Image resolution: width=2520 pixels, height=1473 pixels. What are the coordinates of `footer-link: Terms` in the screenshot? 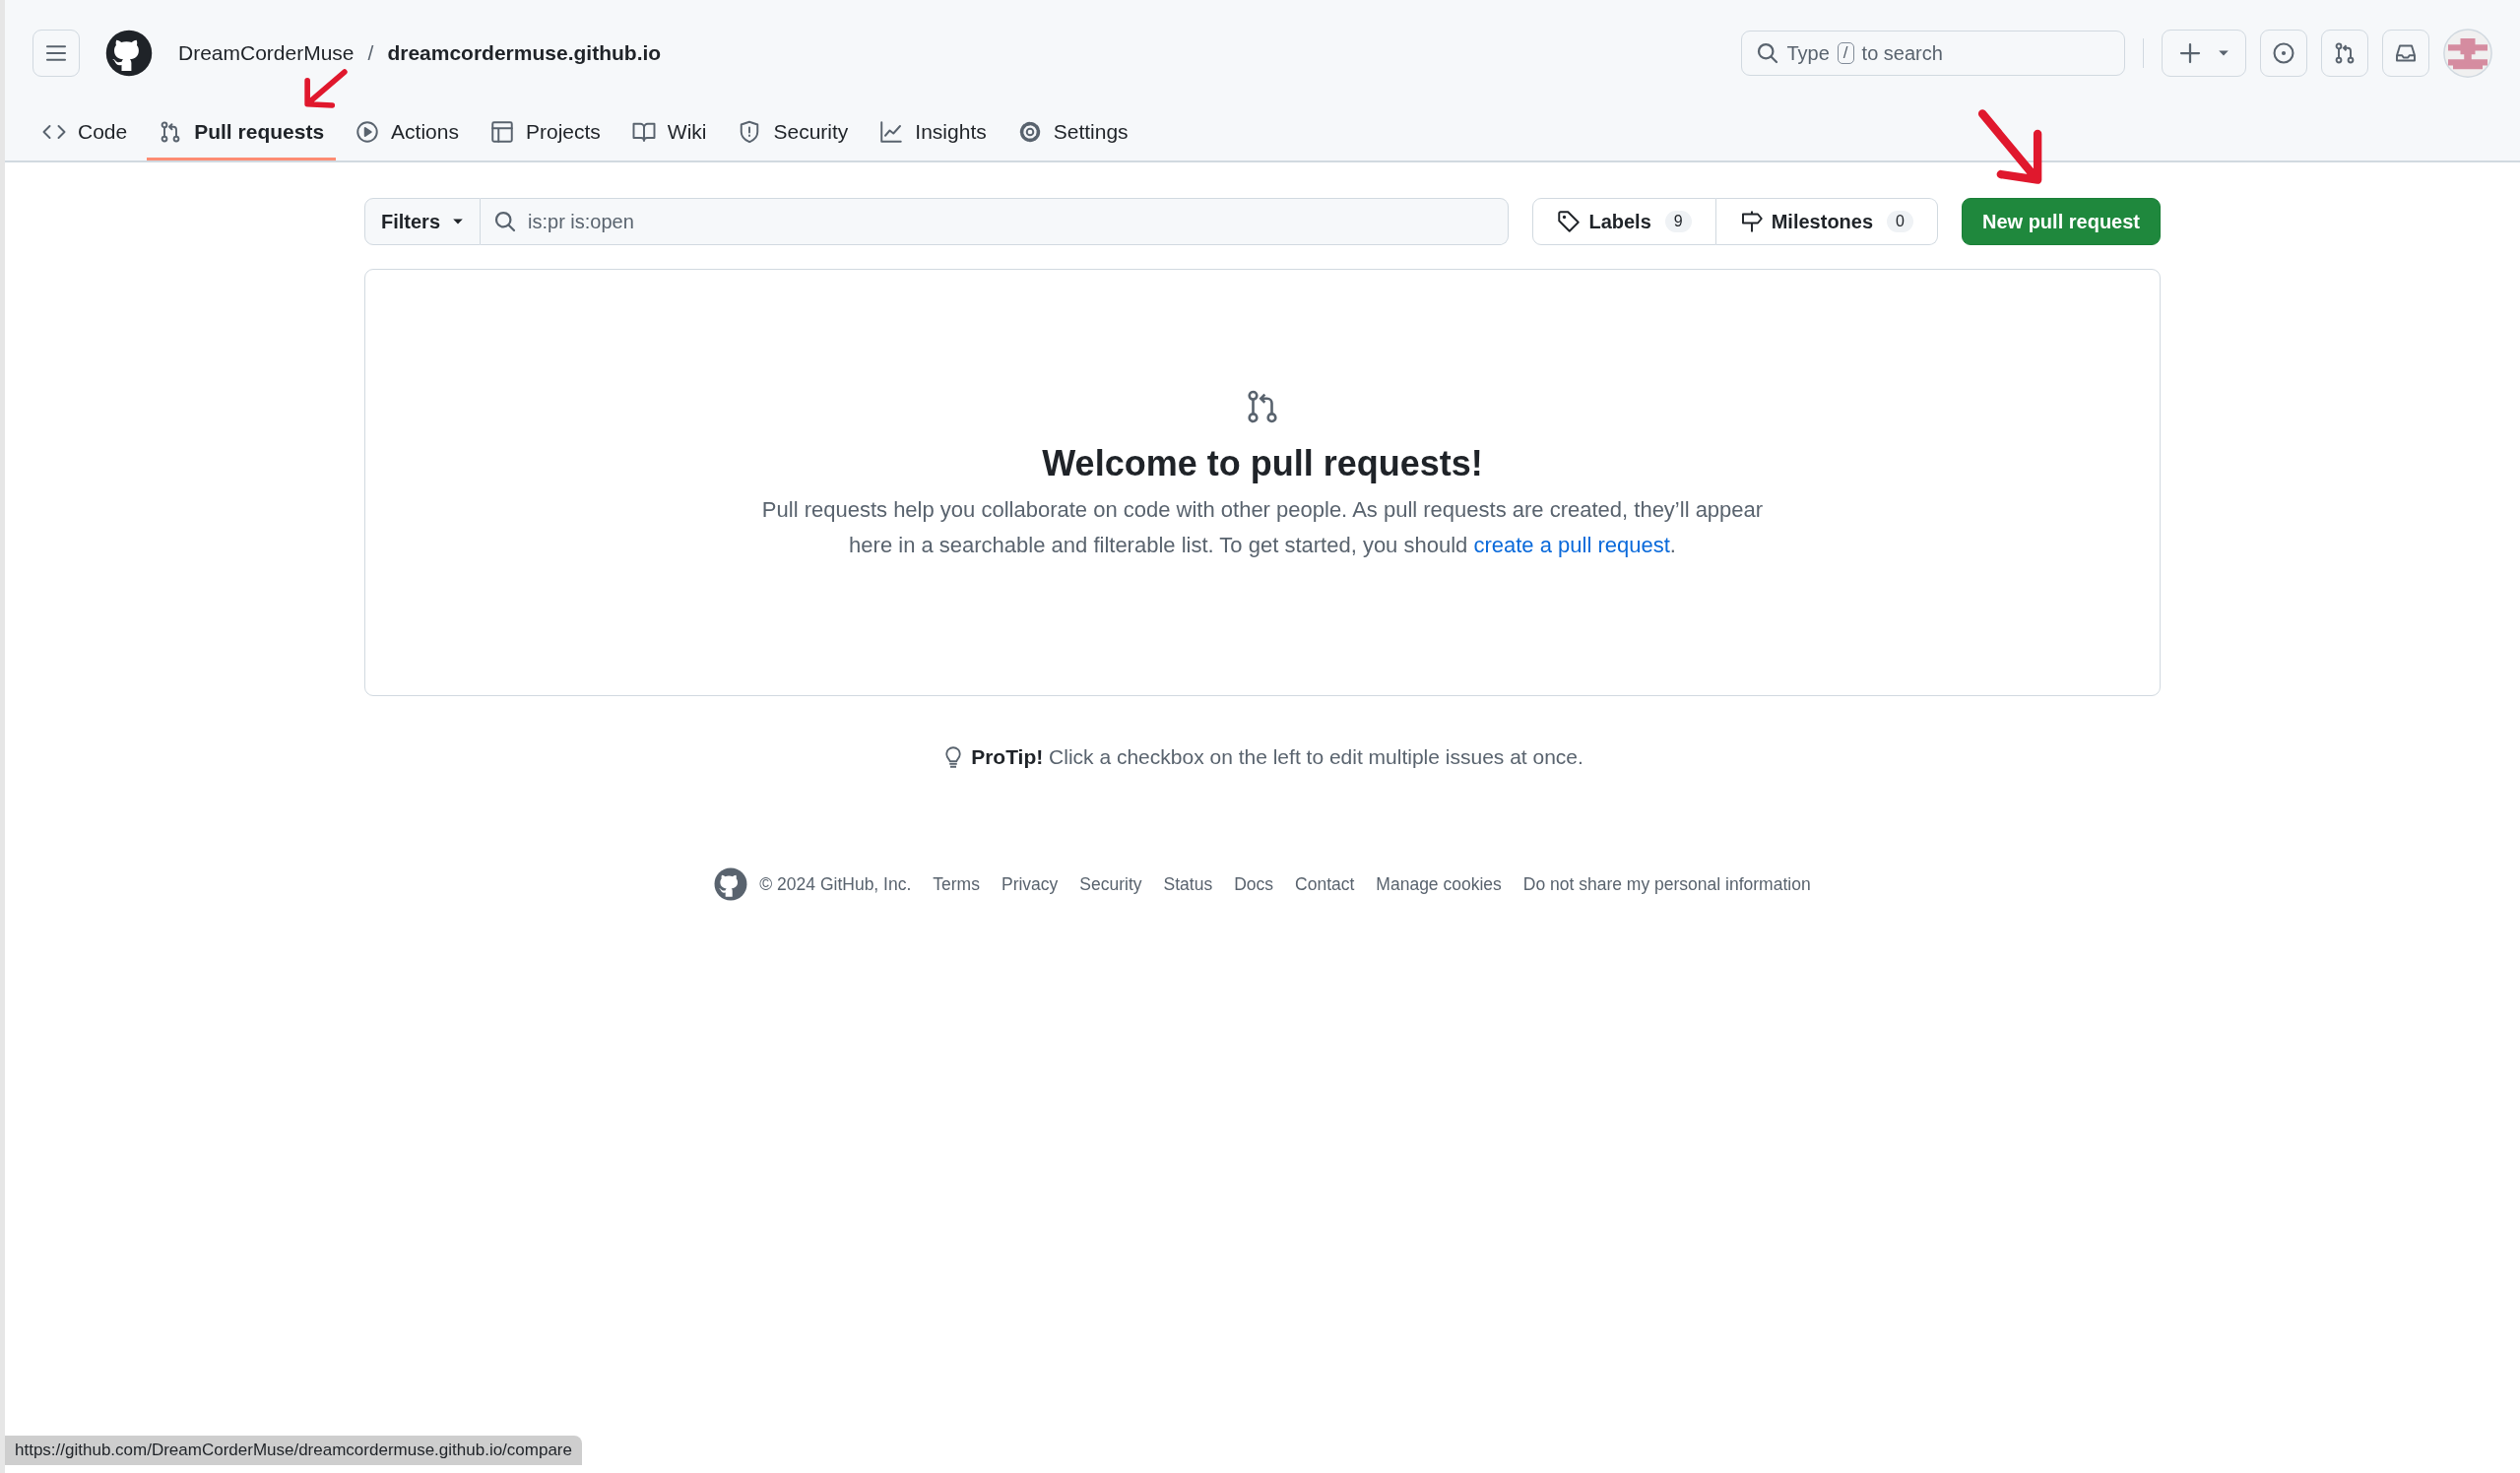 It's located at (956, 884).